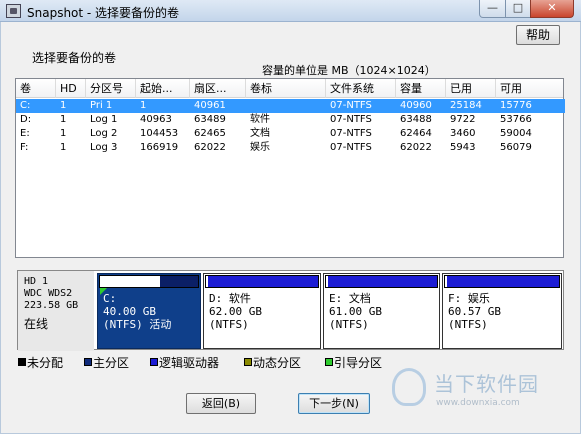 This screenshot has width=581, height=434. What do you see at coordinates (492, 9) in the screenshot?
I see `minimize-button: —` at bounding box center [492, 9].